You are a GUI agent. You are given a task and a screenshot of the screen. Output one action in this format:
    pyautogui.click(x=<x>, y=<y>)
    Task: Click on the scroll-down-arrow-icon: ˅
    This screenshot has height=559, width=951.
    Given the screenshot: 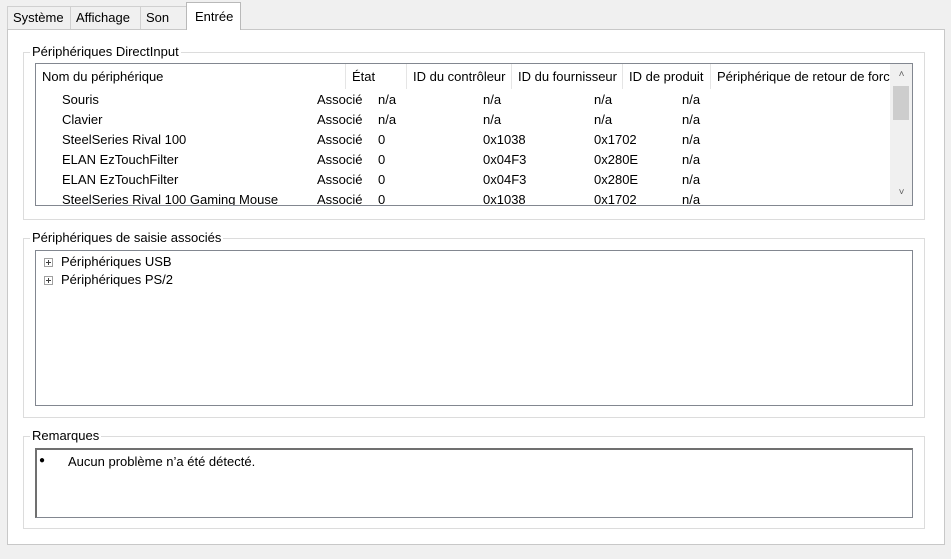 What is the action you would take?
    pyautogui.click(x=901, y=192)
    